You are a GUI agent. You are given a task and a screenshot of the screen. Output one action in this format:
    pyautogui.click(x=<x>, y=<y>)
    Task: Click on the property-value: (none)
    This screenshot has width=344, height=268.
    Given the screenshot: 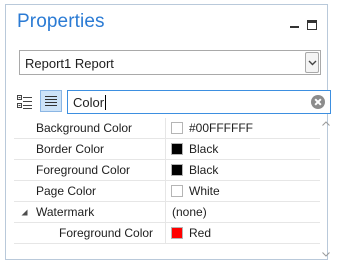 What is the action you would take?
    pyautogui.click(x=189, y=212)
    